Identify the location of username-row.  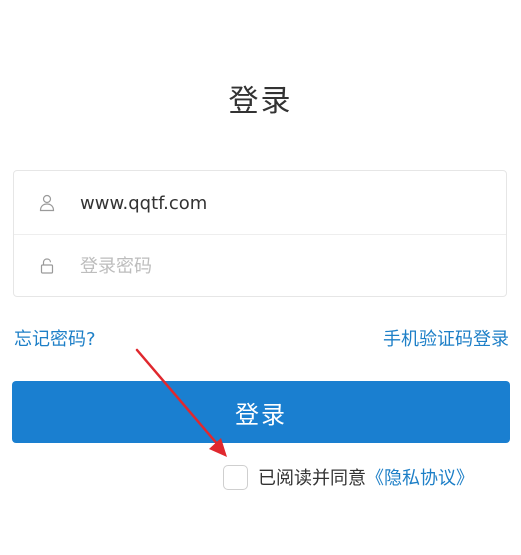
(260, 202).